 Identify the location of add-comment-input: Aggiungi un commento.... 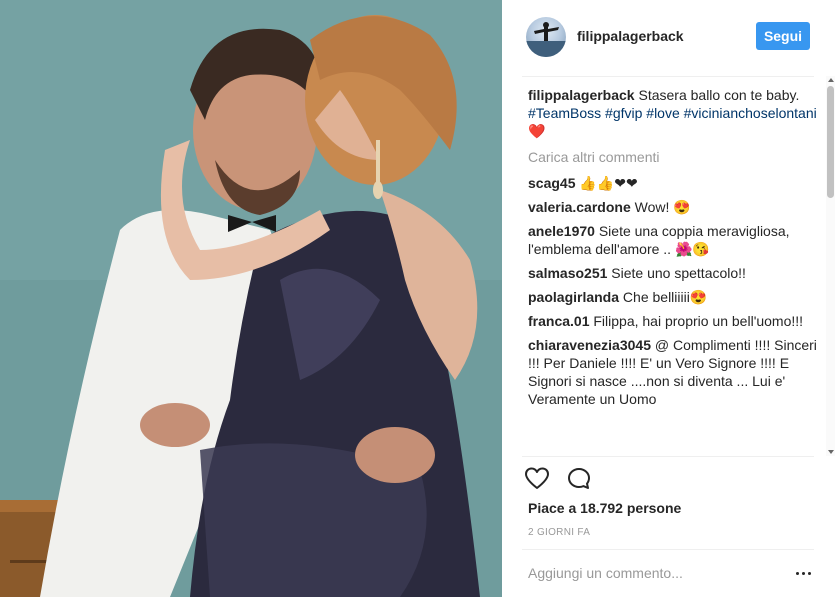
(648, 573).